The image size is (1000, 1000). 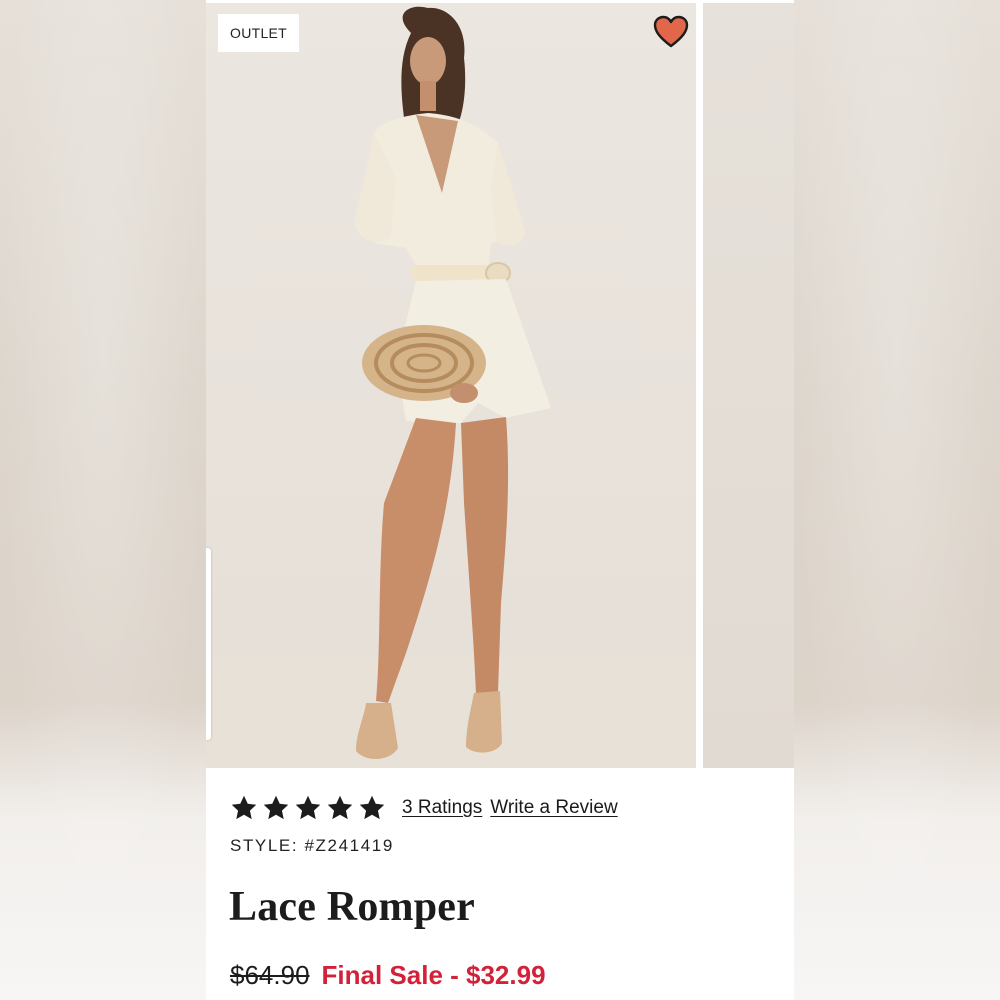 I want to click on product-title: Lace Romper, so click(x=352, y=907).